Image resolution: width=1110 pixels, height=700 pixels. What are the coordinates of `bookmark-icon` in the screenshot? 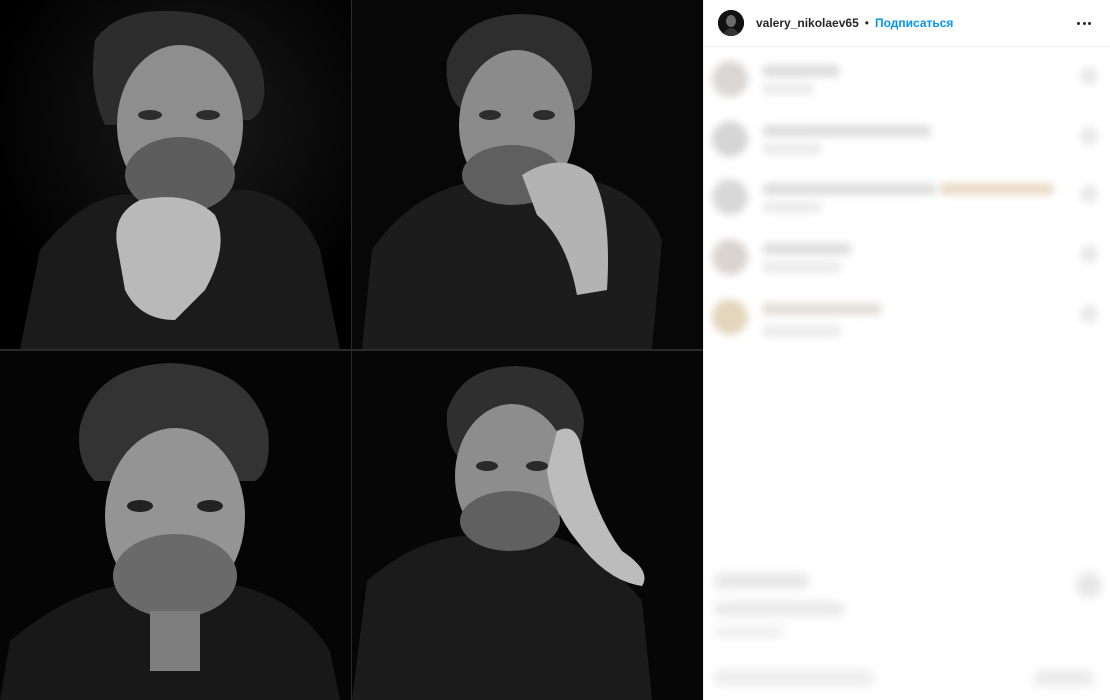 It's located at (1089, 585).